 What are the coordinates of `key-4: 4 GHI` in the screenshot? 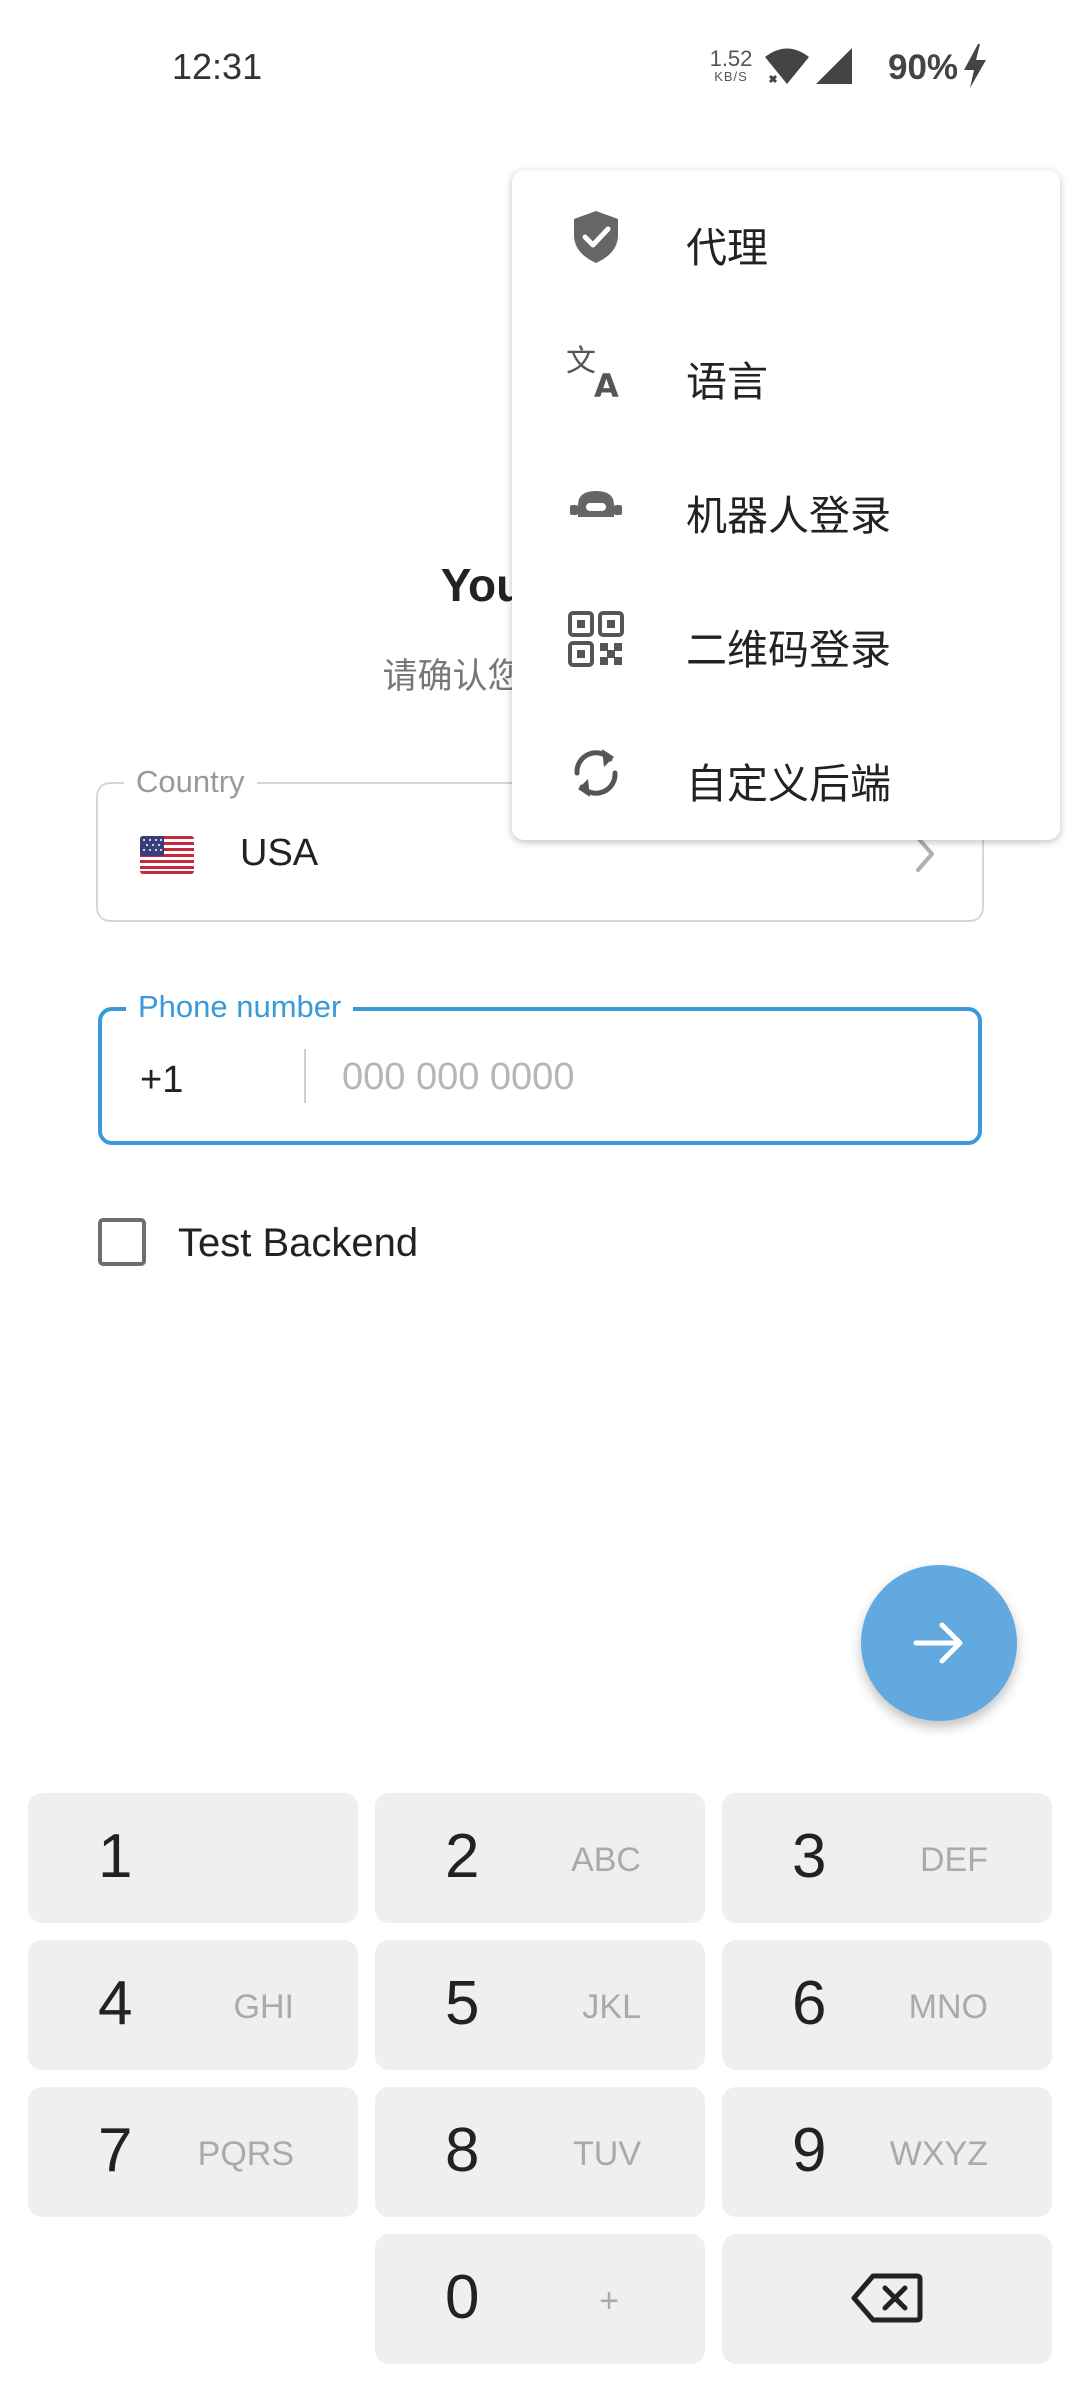 It's located at (193, 2005).